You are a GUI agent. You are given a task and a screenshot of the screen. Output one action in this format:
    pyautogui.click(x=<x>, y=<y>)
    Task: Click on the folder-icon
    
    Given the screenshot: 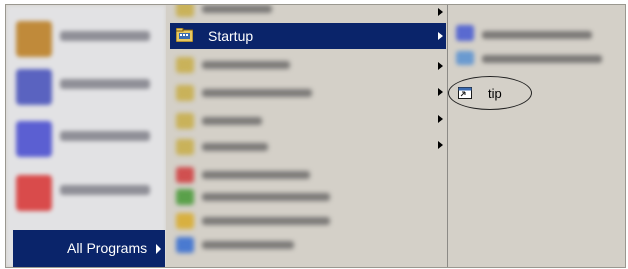 What is the action you would take?
    pyautogui.click(x=184, y=35)
    